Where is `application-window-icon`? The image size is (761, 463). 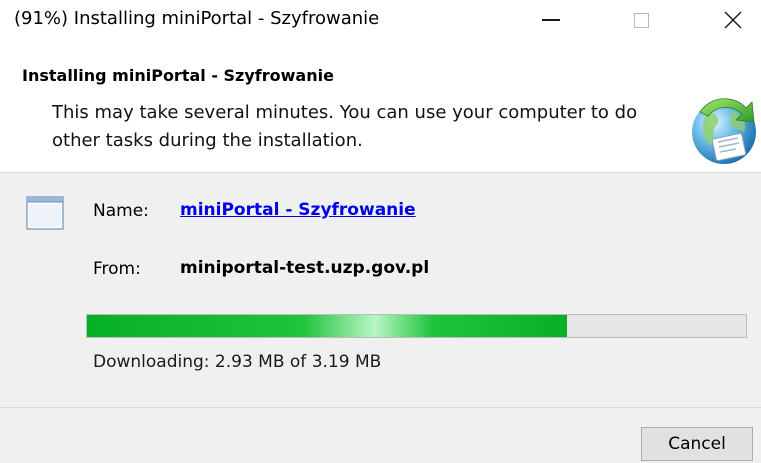 application-window-icon is located at coordinates (46, 214).